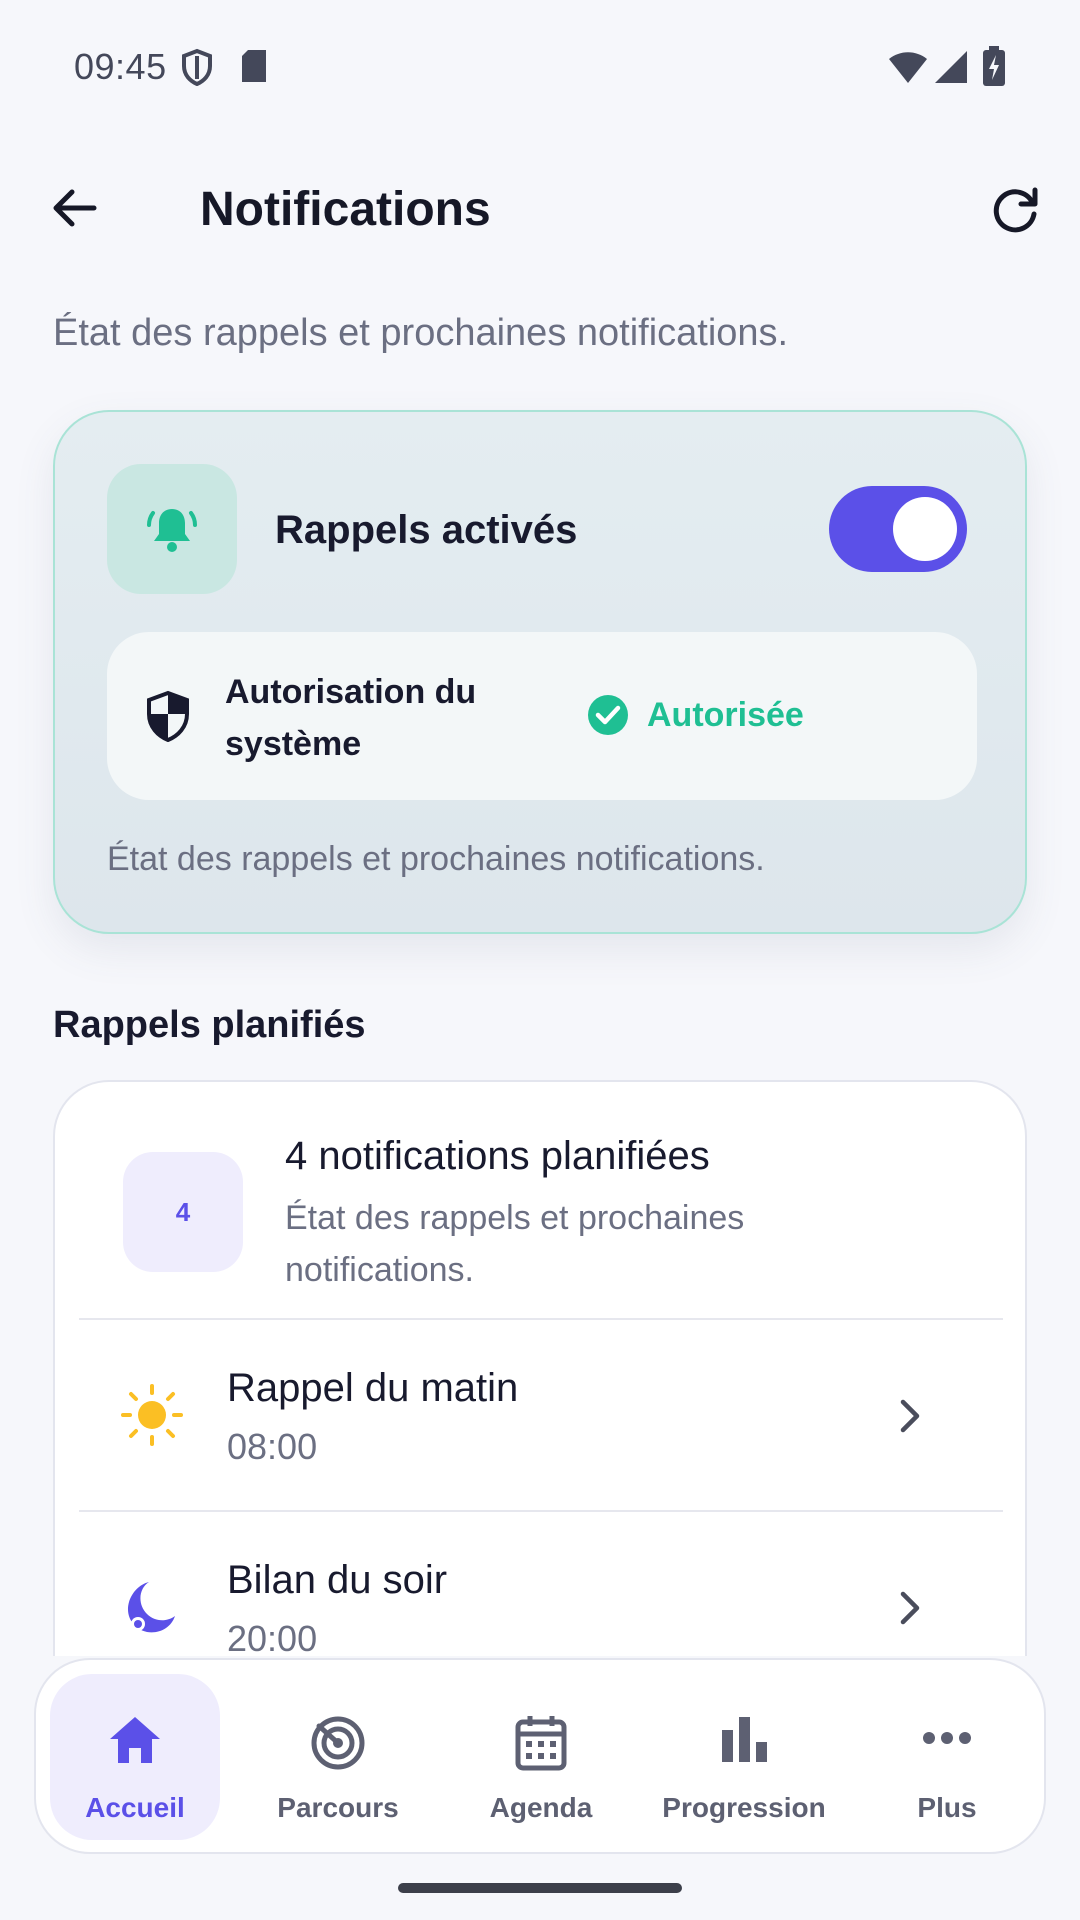  I want to click on check-circle-icon, so click(608, 717).